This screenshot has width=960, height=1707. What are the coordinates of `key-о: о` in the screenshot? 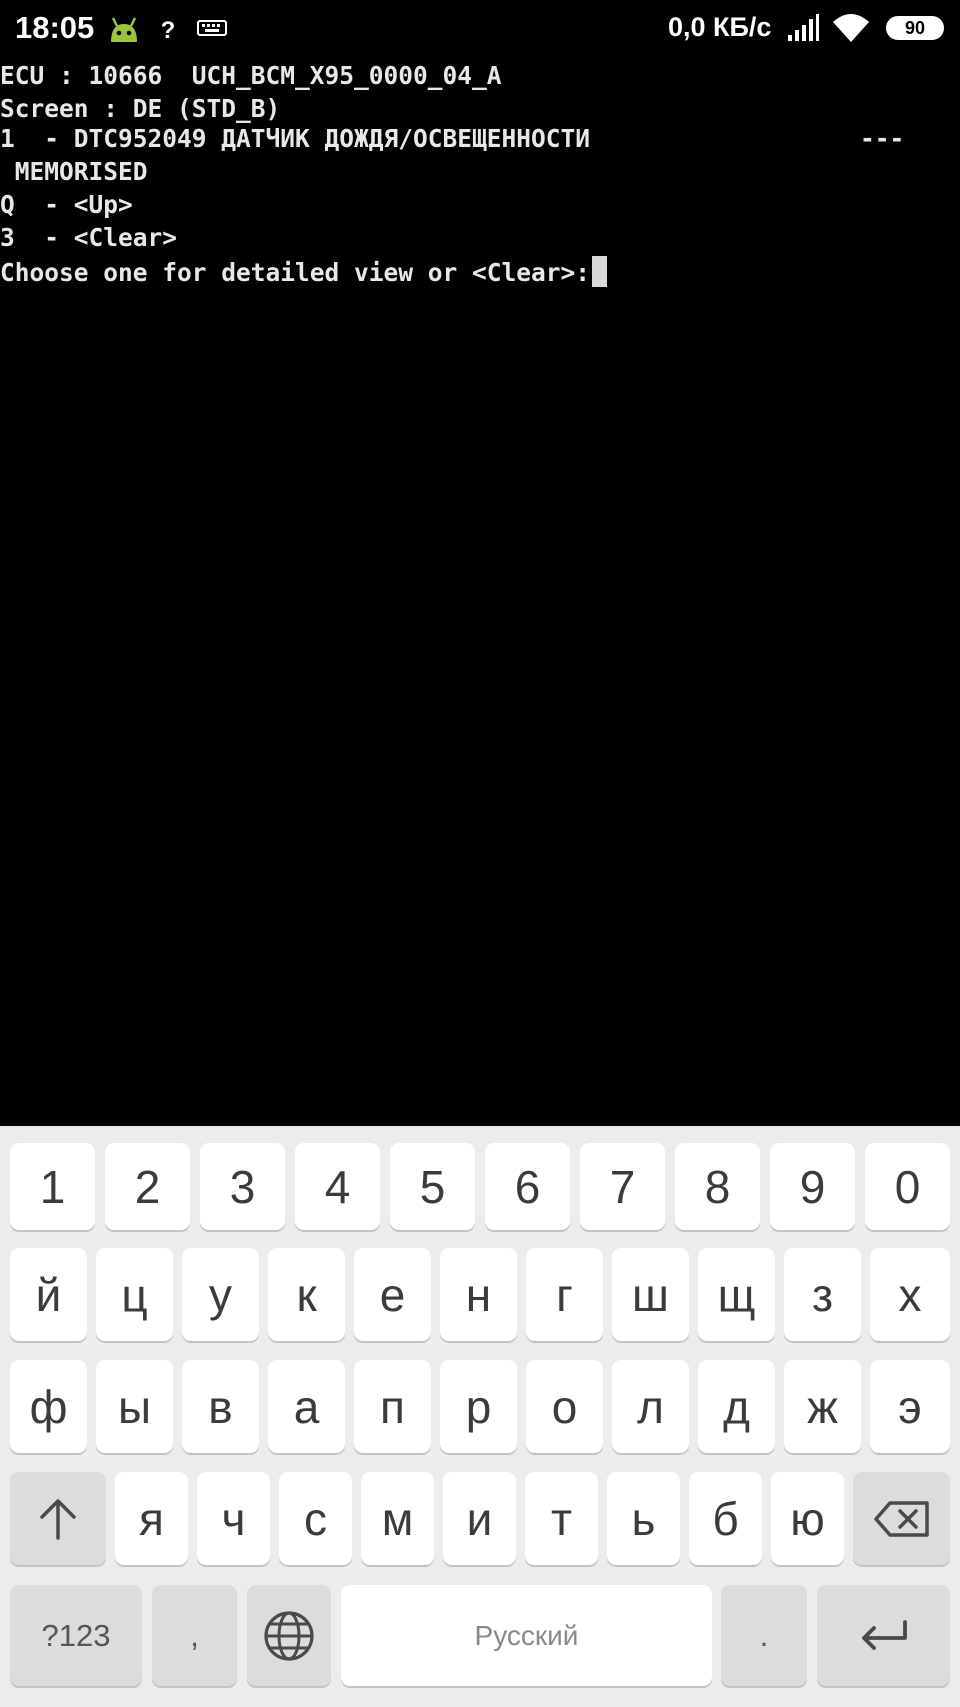 It's located at (564, 1406).